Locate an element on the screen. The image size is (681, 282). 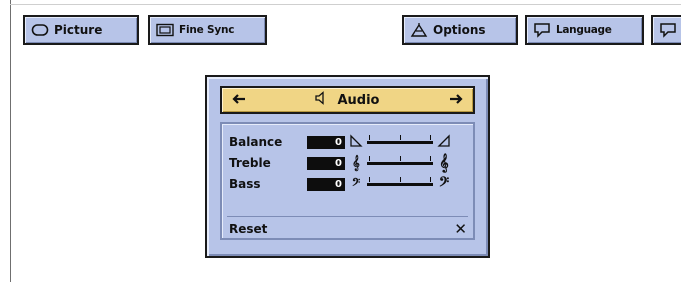
balance-label: Balance is located at coordinates (256, 142).